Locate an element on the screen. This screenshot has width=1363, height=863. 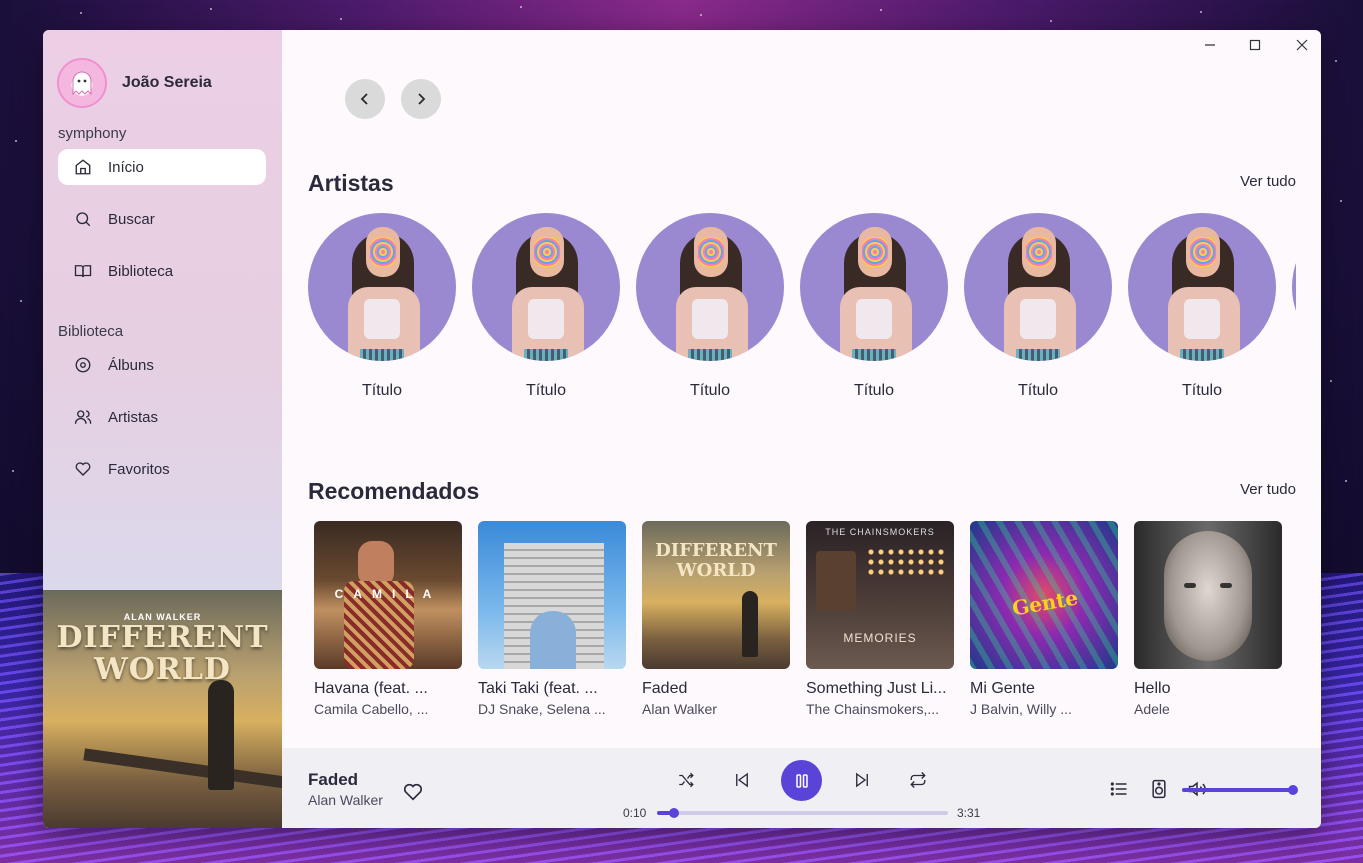
back-button is located at coordinates (365, 99).